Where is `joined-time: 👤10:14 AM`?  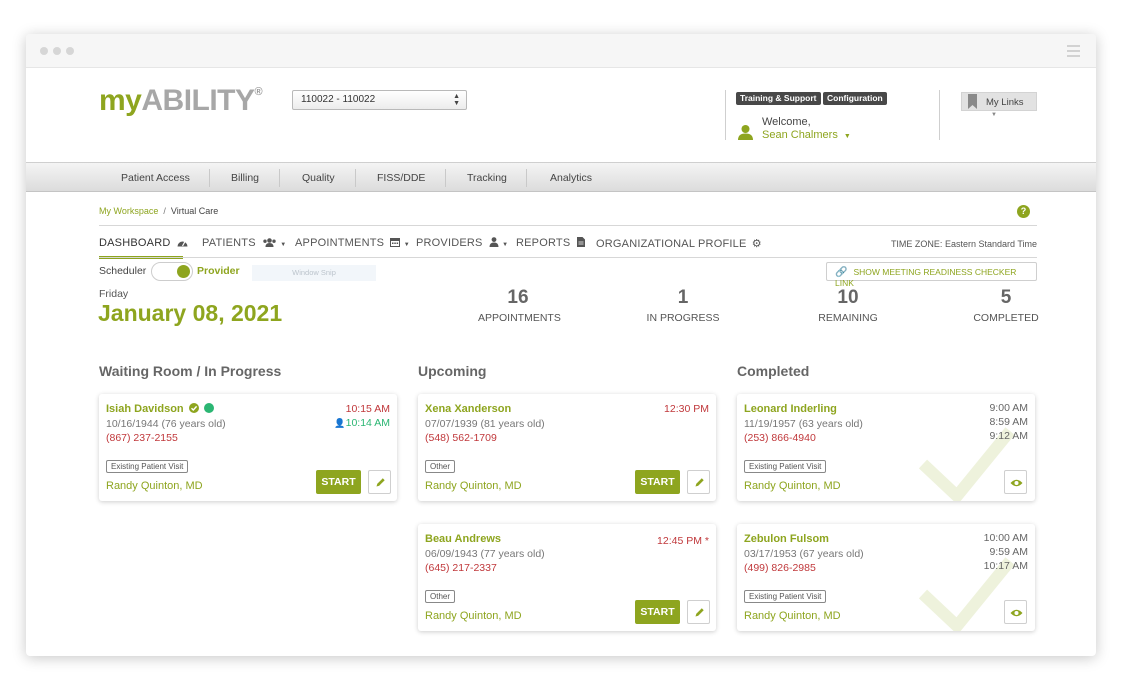
joined-time: 👤10:14 AM is located at coordinates (362, 423).